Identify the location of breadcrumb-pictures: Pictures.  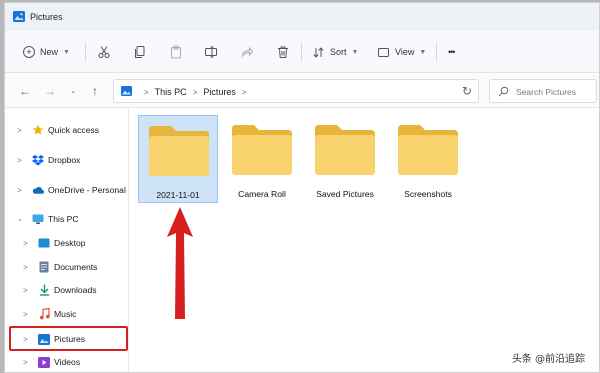
(219, 92).